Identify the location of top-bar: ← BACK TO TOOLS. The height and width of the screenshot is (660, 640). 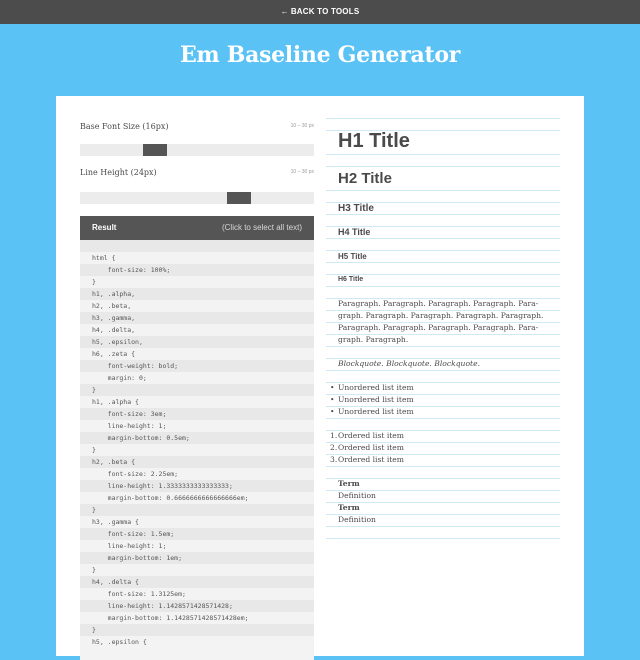
(320, 12).